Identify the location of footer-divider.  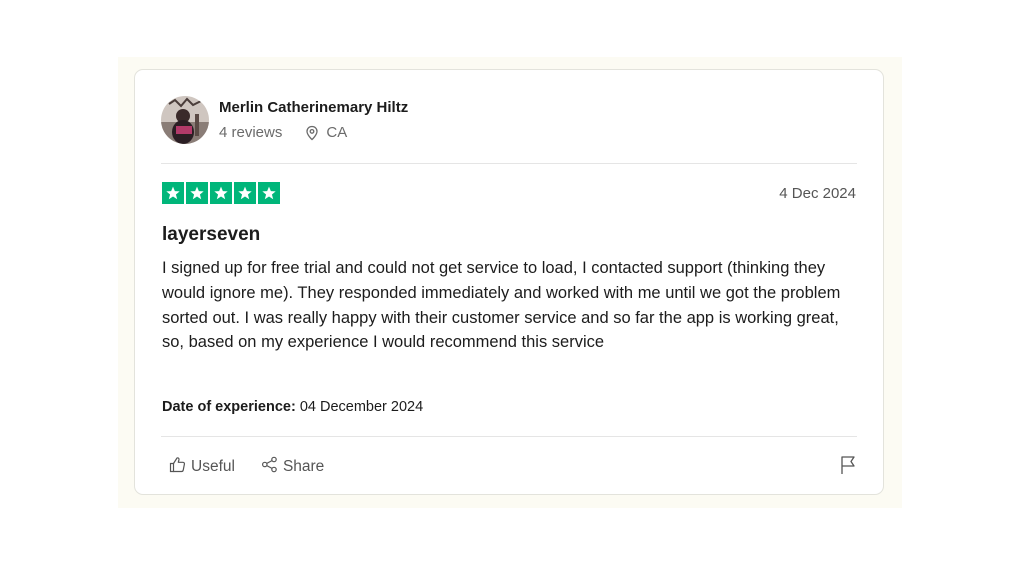
(509, 436).